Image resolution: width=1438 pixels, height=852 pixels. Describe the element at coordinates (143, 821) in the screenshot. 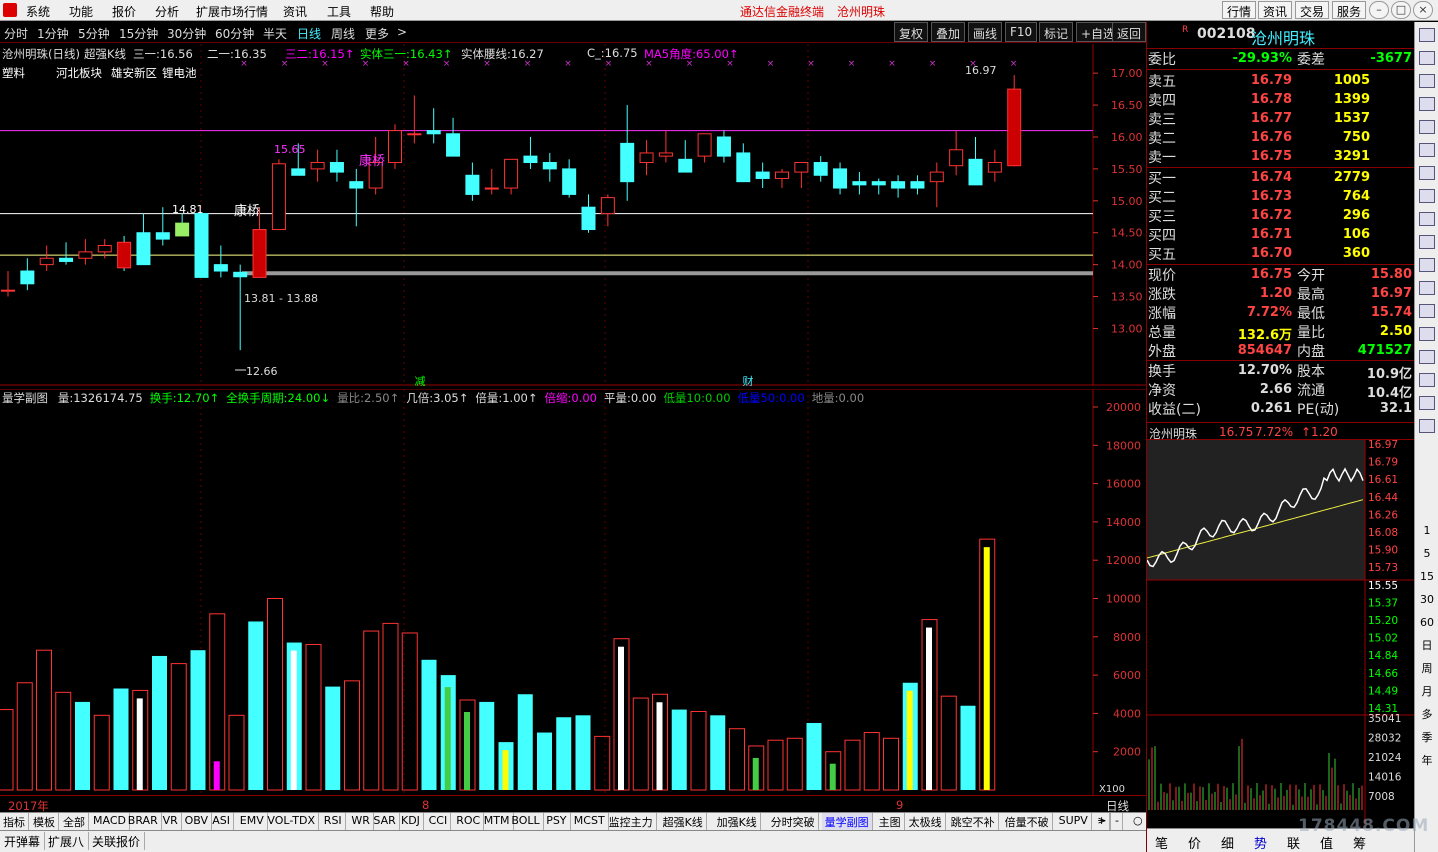

I see `indicator-tab-4: BRAR` at that location.